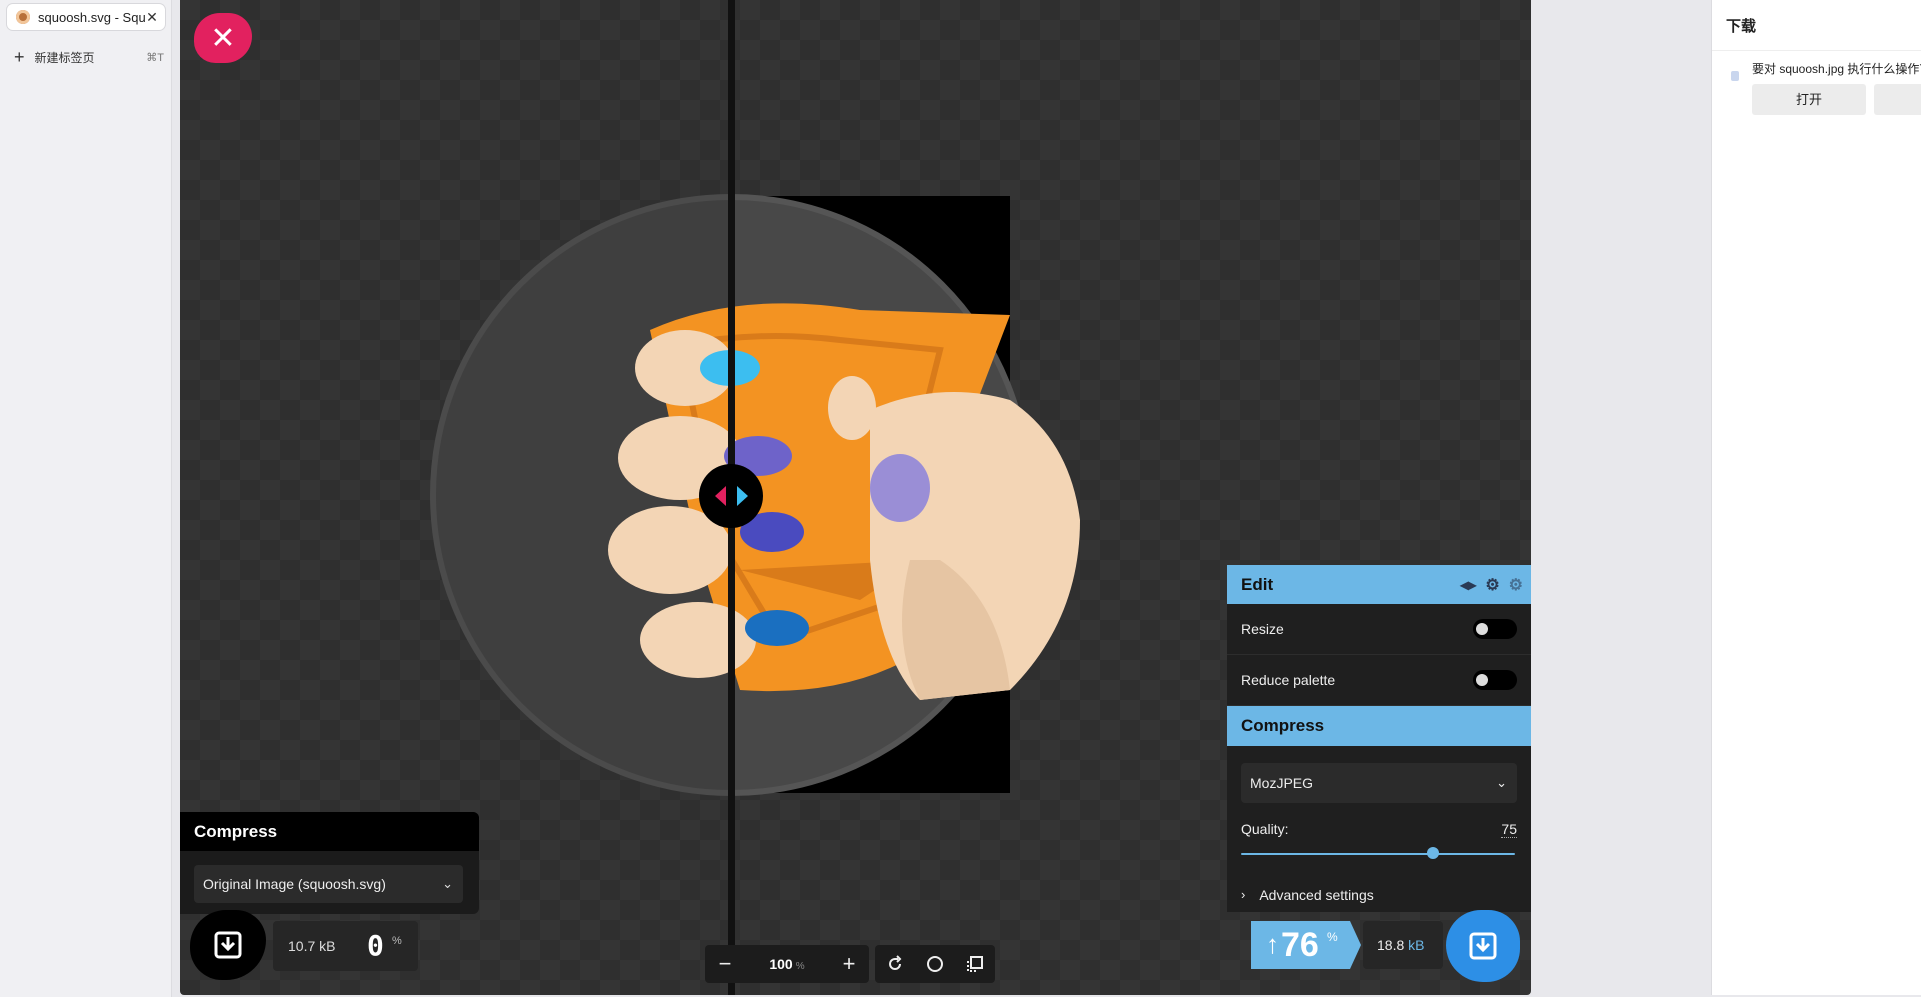 The width and height of the screenshot is (1921, 997). Describe the element at coordinates (1509, 829) in the screenshot. I see `quality-input: 75` at that location.